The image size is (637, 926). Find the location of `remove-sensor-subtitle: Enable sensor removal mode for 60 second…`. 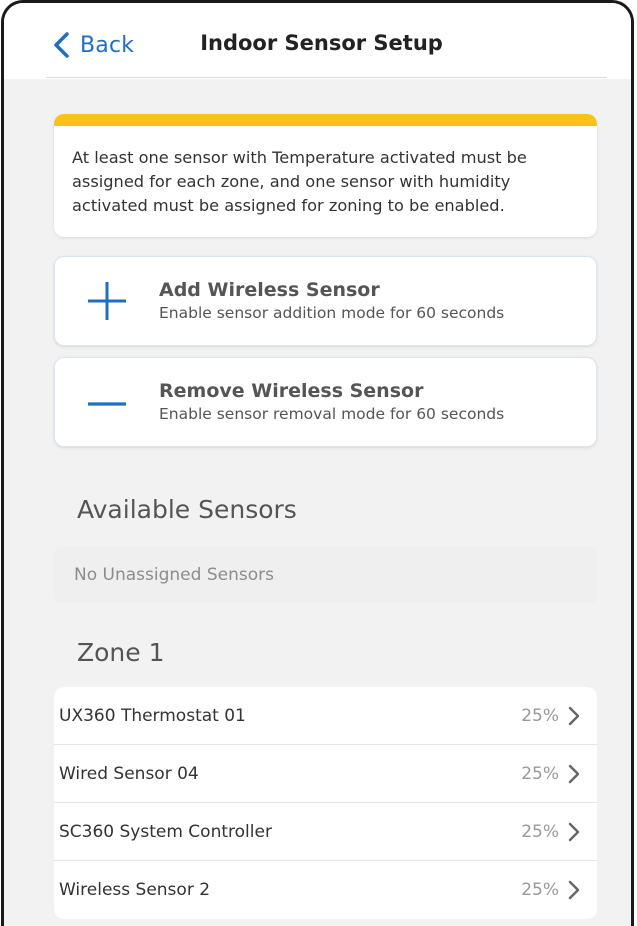

remove-sensor-subtitle: Enable sensor removal mode for 60 second… is located at coordinates (332, 414).